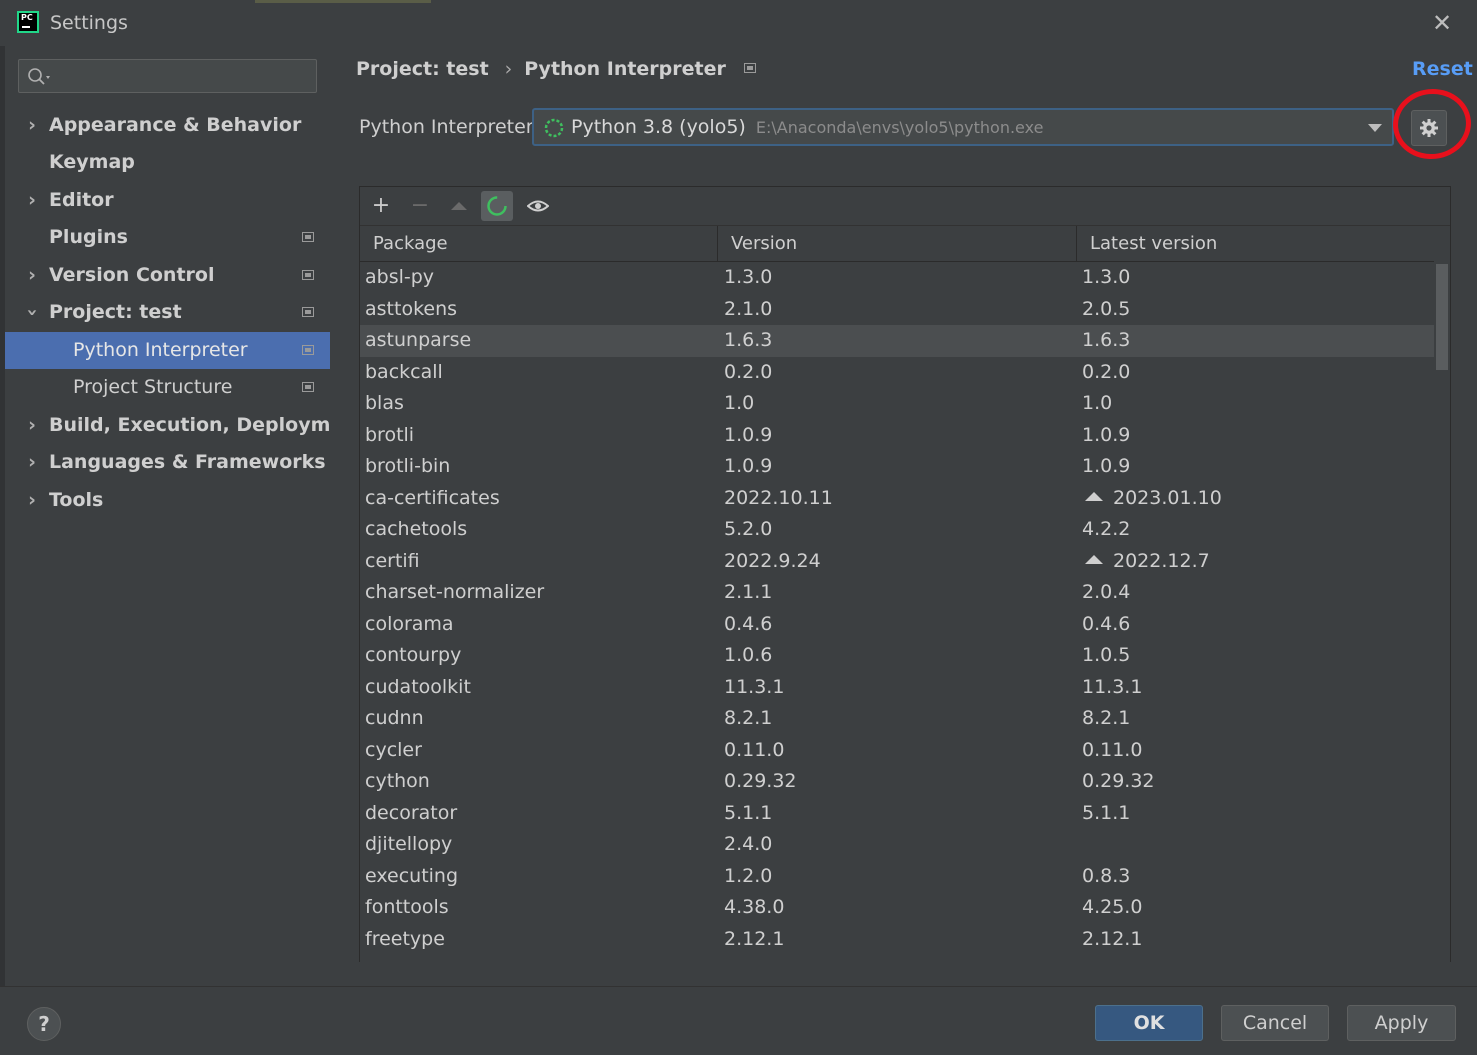 The width and height of the screenshot is (1477, 1055). Describe the element at coordinates (167, 500) in the screenshot. I see `sidebar-item-tools: › Tools` at that location.